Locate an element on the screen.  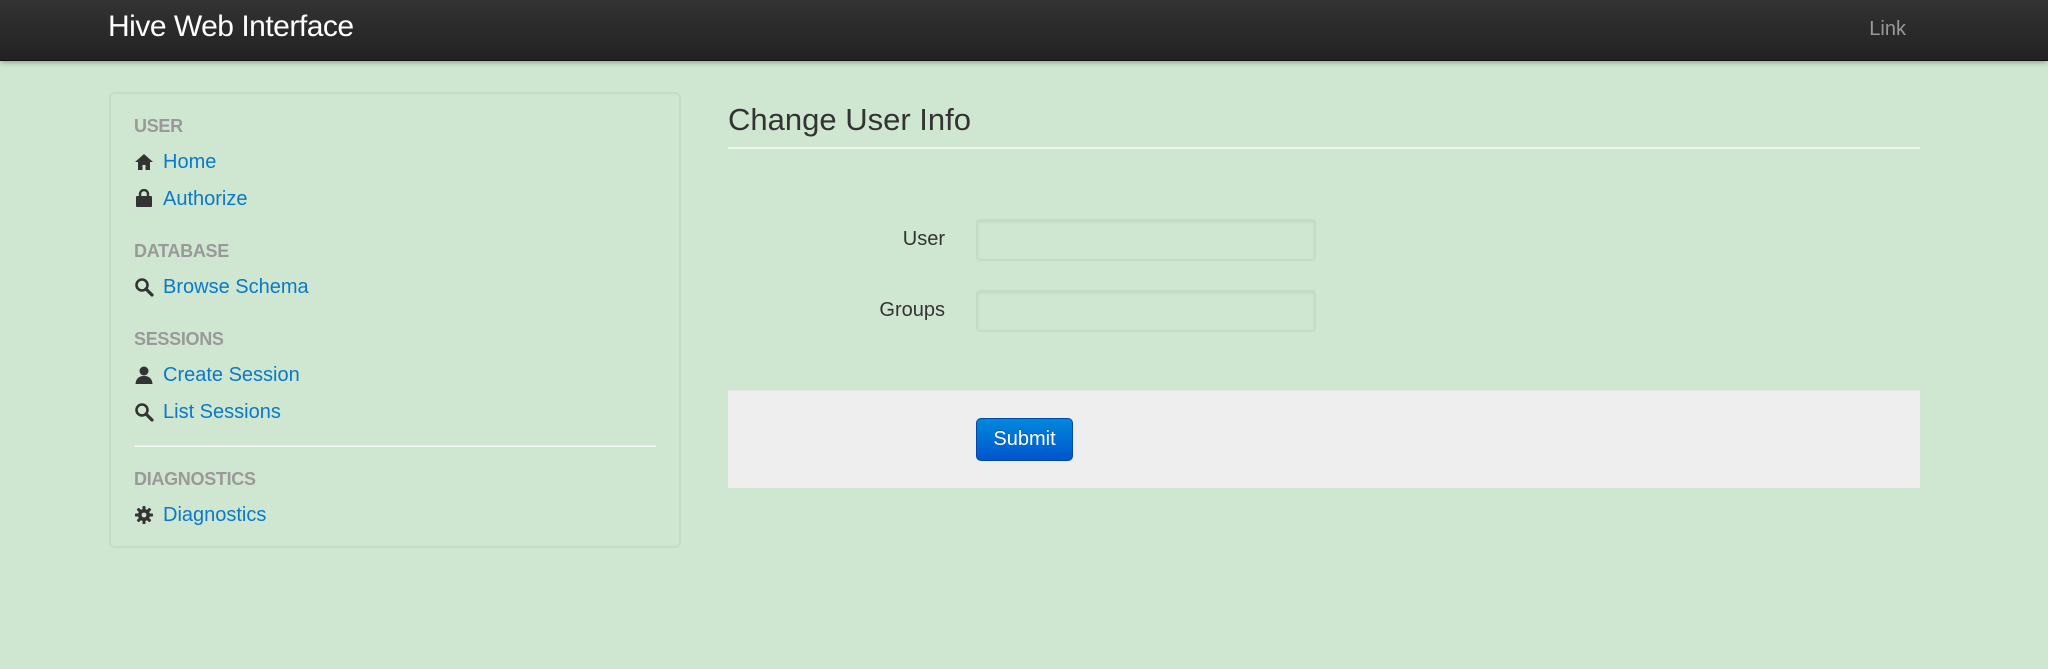
groups-label: Groups is located at coordinates (912, 310).